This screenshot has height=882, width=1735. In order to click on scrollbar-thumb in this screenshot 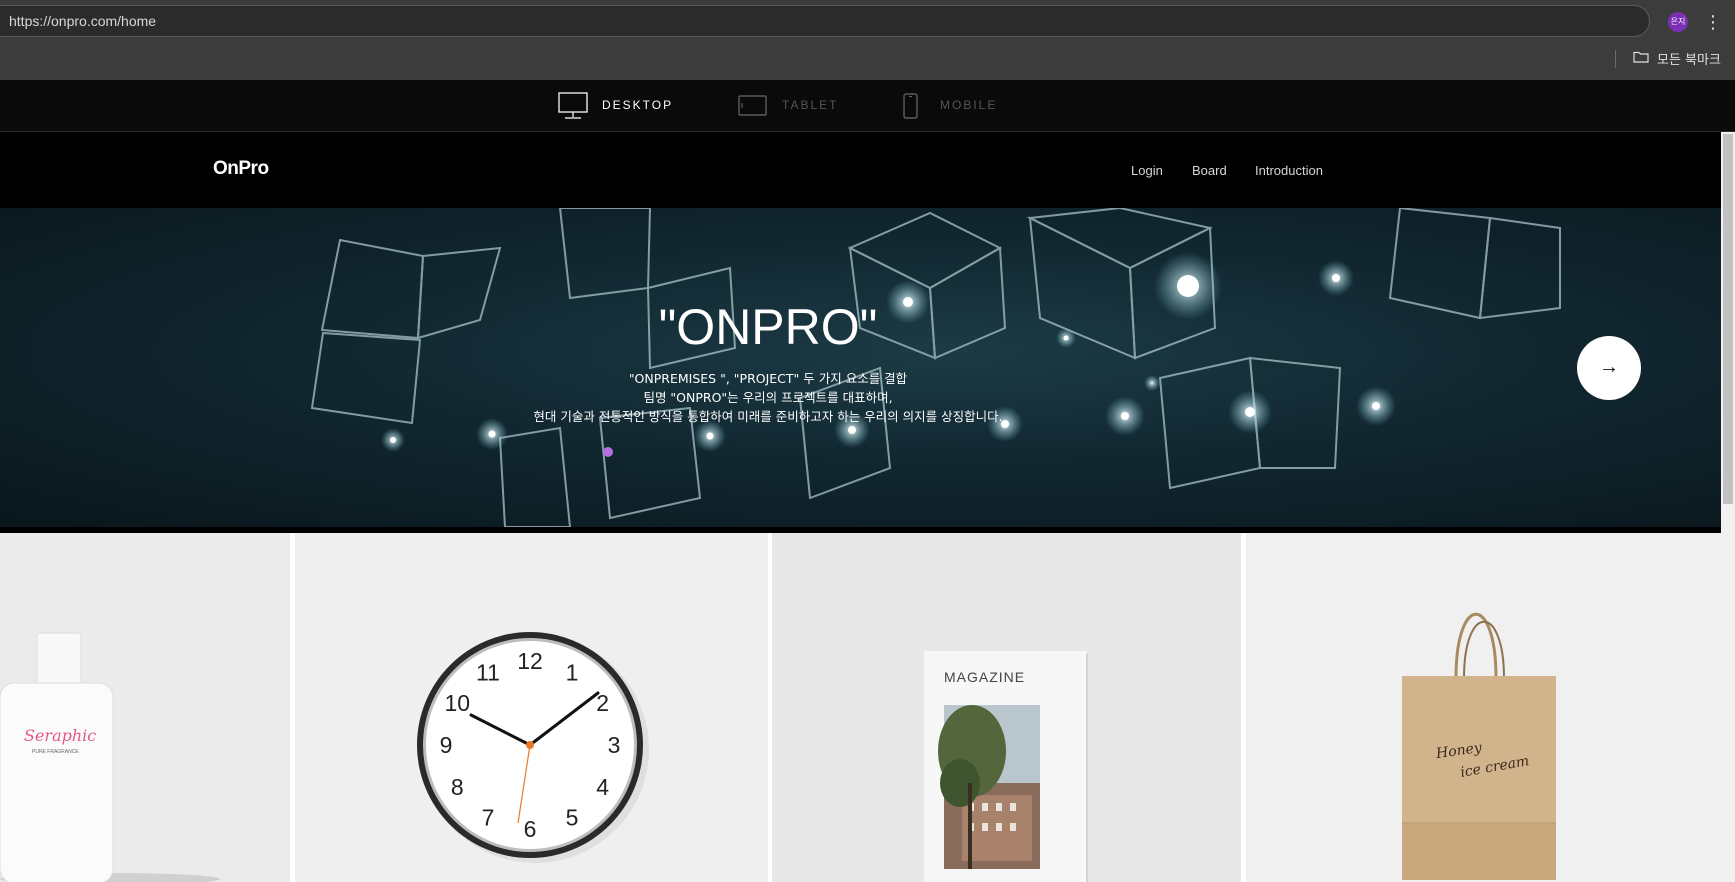, I will do `click(1728, 319)`.